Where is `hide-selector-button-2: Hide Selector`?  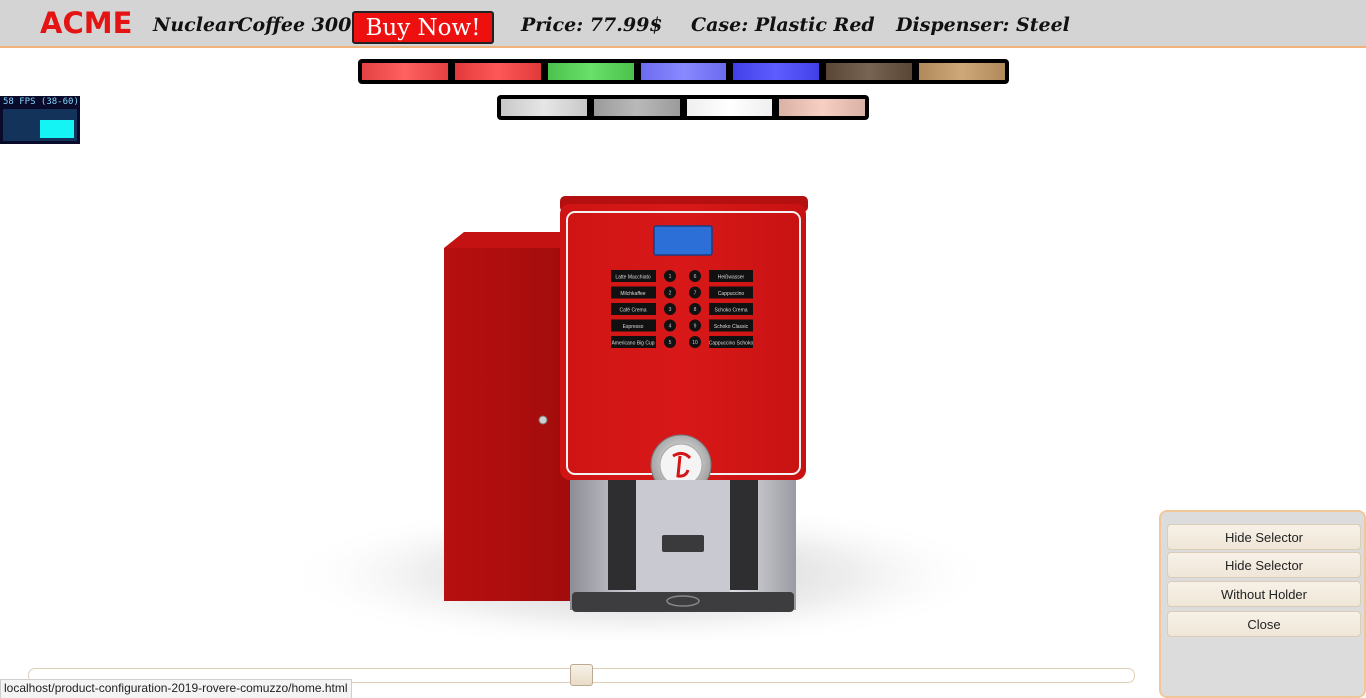 hide-selector-button-2: Hide Selector is located at coordinates (1264, 565).